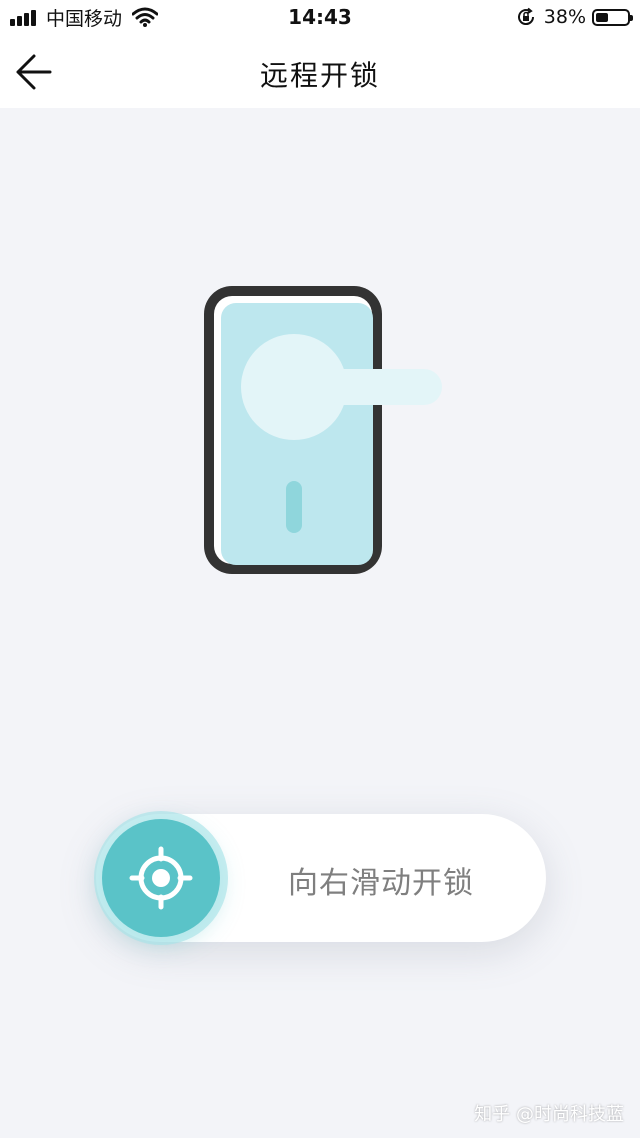 The image size is (640, 1138). Describe the element at coordinates (612, 17) in the screenshot. I see `battery-icon` at that location.